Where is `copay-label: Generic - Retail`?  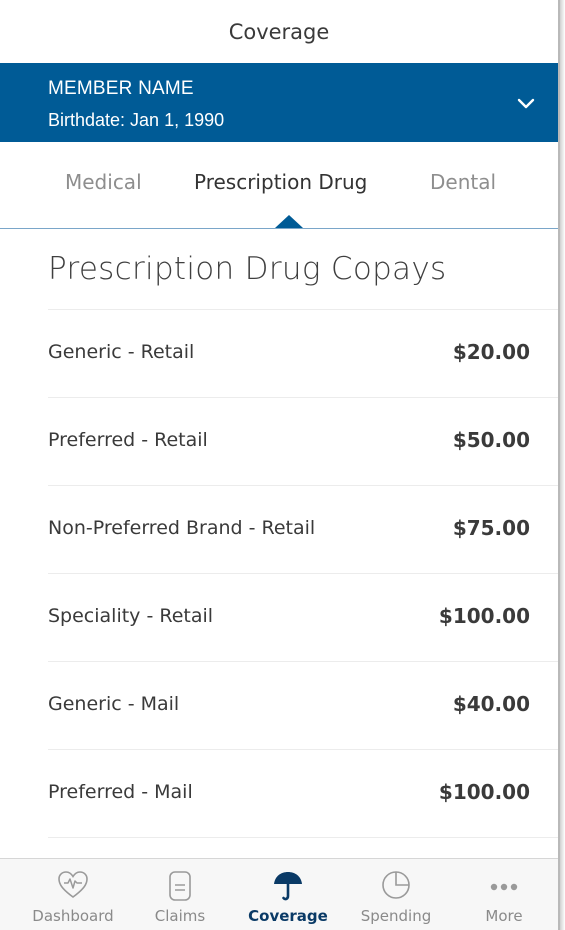 copay-label: Generic - Retail is located at coordinates (121, 352).